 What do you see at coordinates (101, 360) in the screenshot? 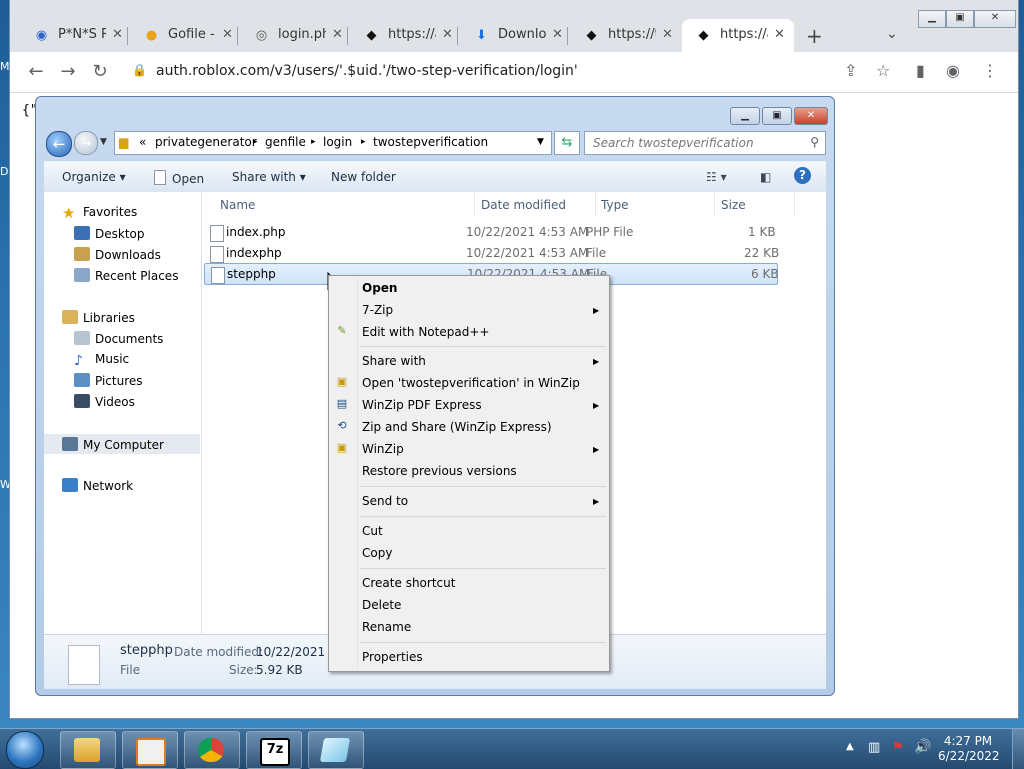
I see `nav-music: ♪ Music` at bounding box center [101, 360].